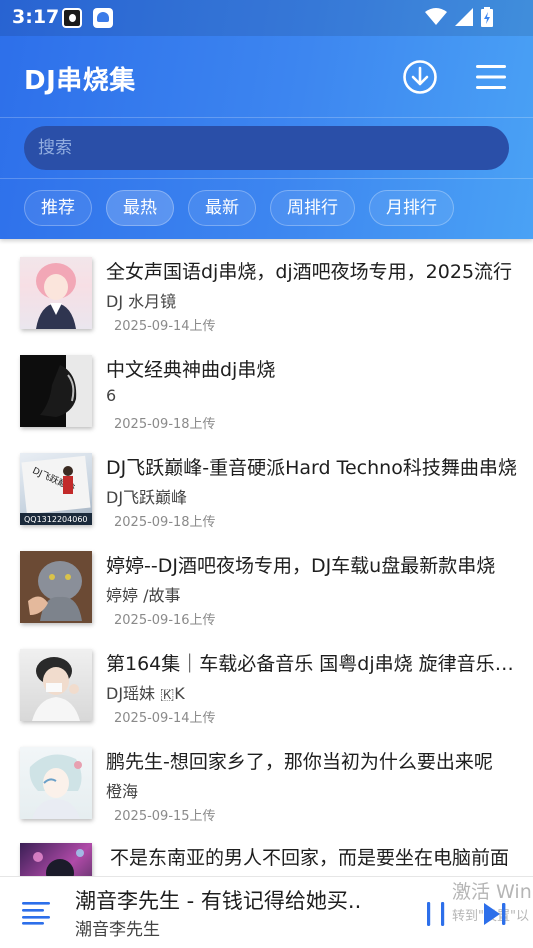  I want to click on signal-icon, so click(464, 17).